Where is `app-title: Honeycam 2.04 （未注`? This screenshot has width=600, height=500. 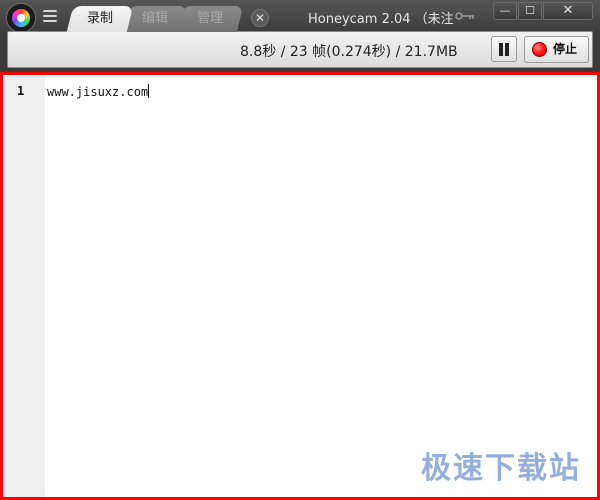
app-title: Honeycam 2.04 （未注 is located at coordinates (381, 19).